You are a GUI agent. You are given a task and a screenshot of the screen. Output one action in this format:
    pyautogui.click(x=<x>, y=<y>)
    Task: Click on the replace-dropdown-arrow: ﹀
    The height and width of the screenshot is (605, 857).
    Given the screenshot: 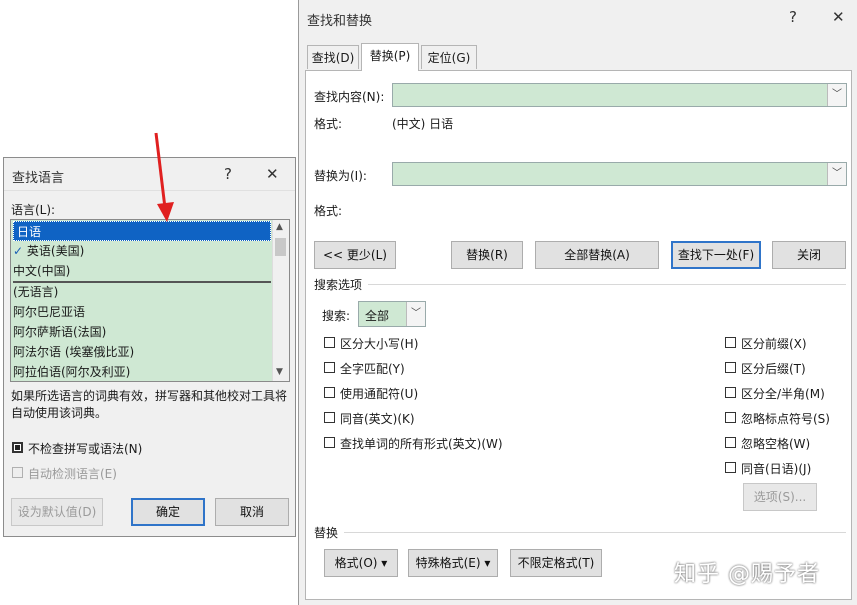 What is the action you would take?
    pyautogui.click(x=836, y=174)
    